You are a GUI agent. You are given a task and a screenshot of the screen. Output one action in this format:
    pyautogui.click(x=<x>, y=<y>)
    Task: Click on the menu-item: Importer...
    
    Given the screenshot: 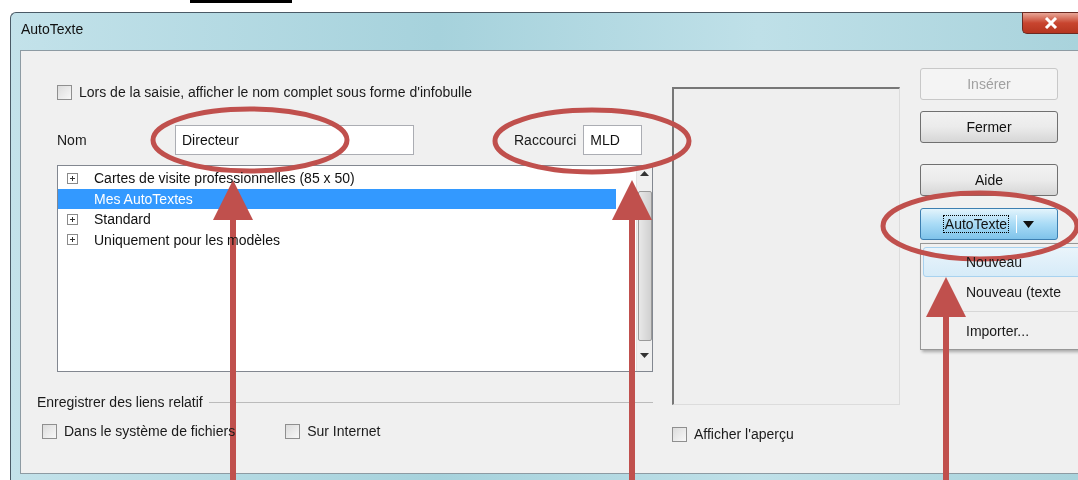 What is the action you would take?
    pyautogui.click(x=1000, y=331)
    